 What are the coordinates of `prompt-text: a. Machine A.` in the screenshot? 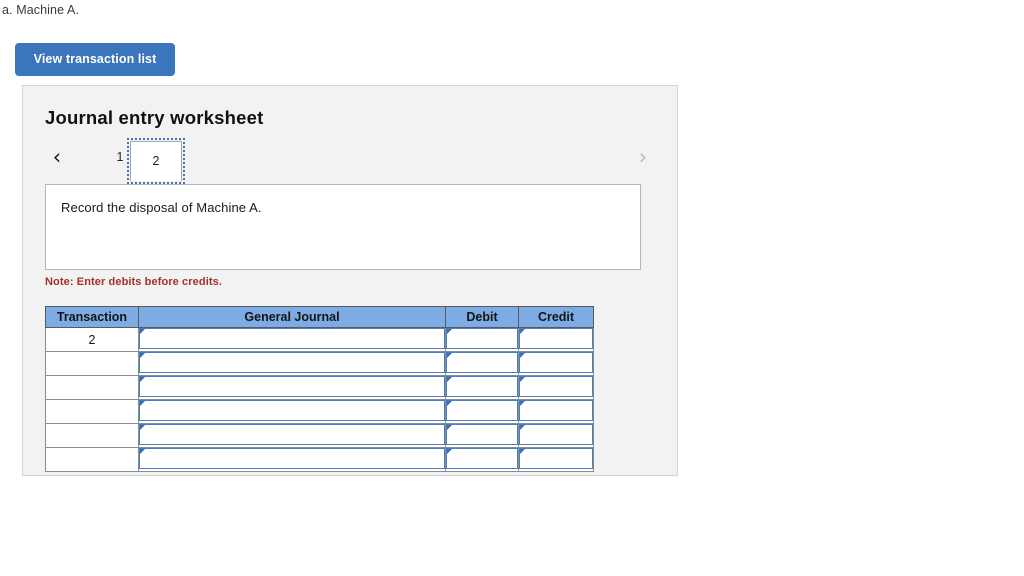 It's located at (41, 10).